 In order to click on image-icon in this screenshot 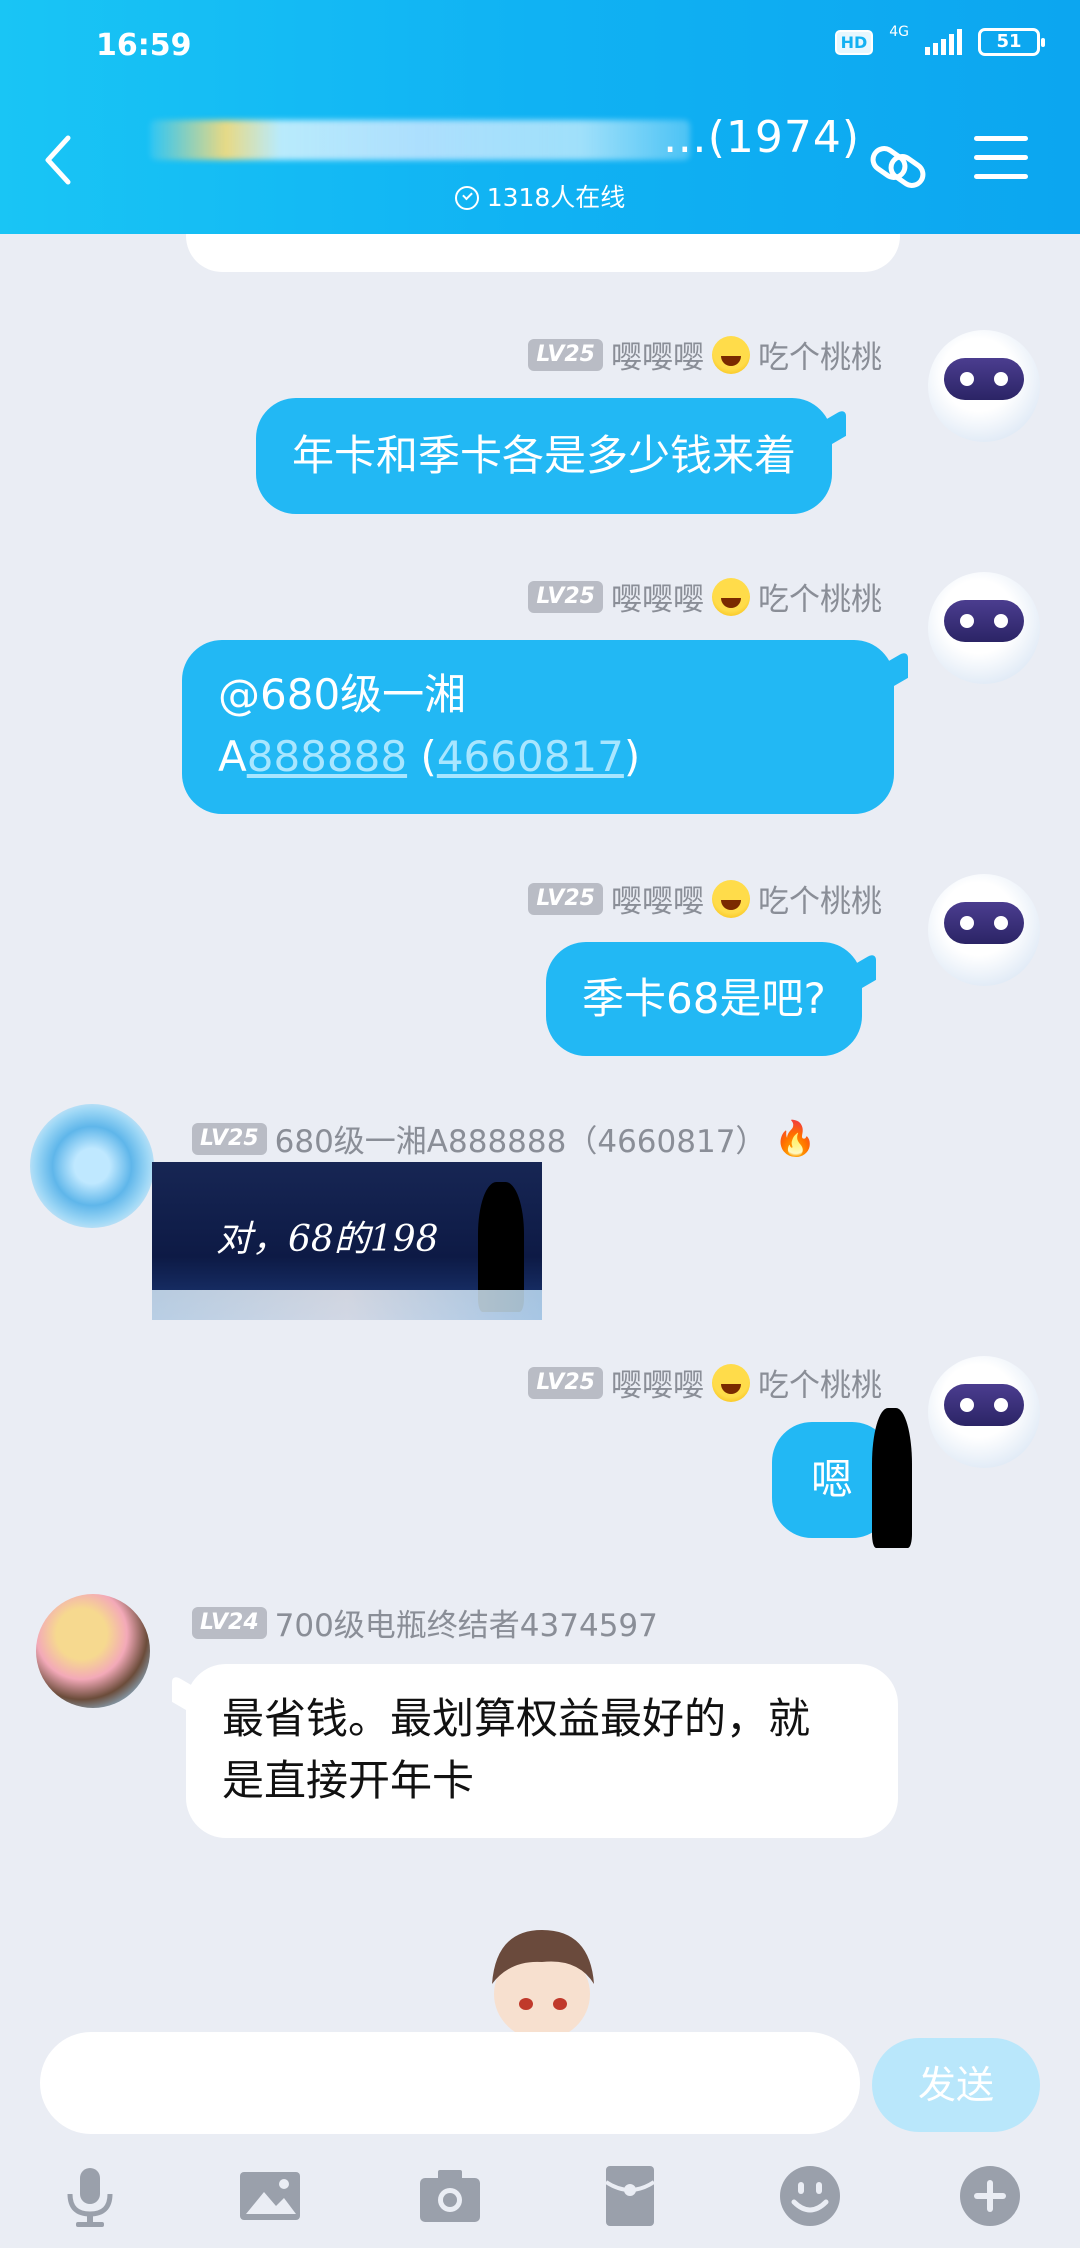, I will do `click(270, 2196)`.